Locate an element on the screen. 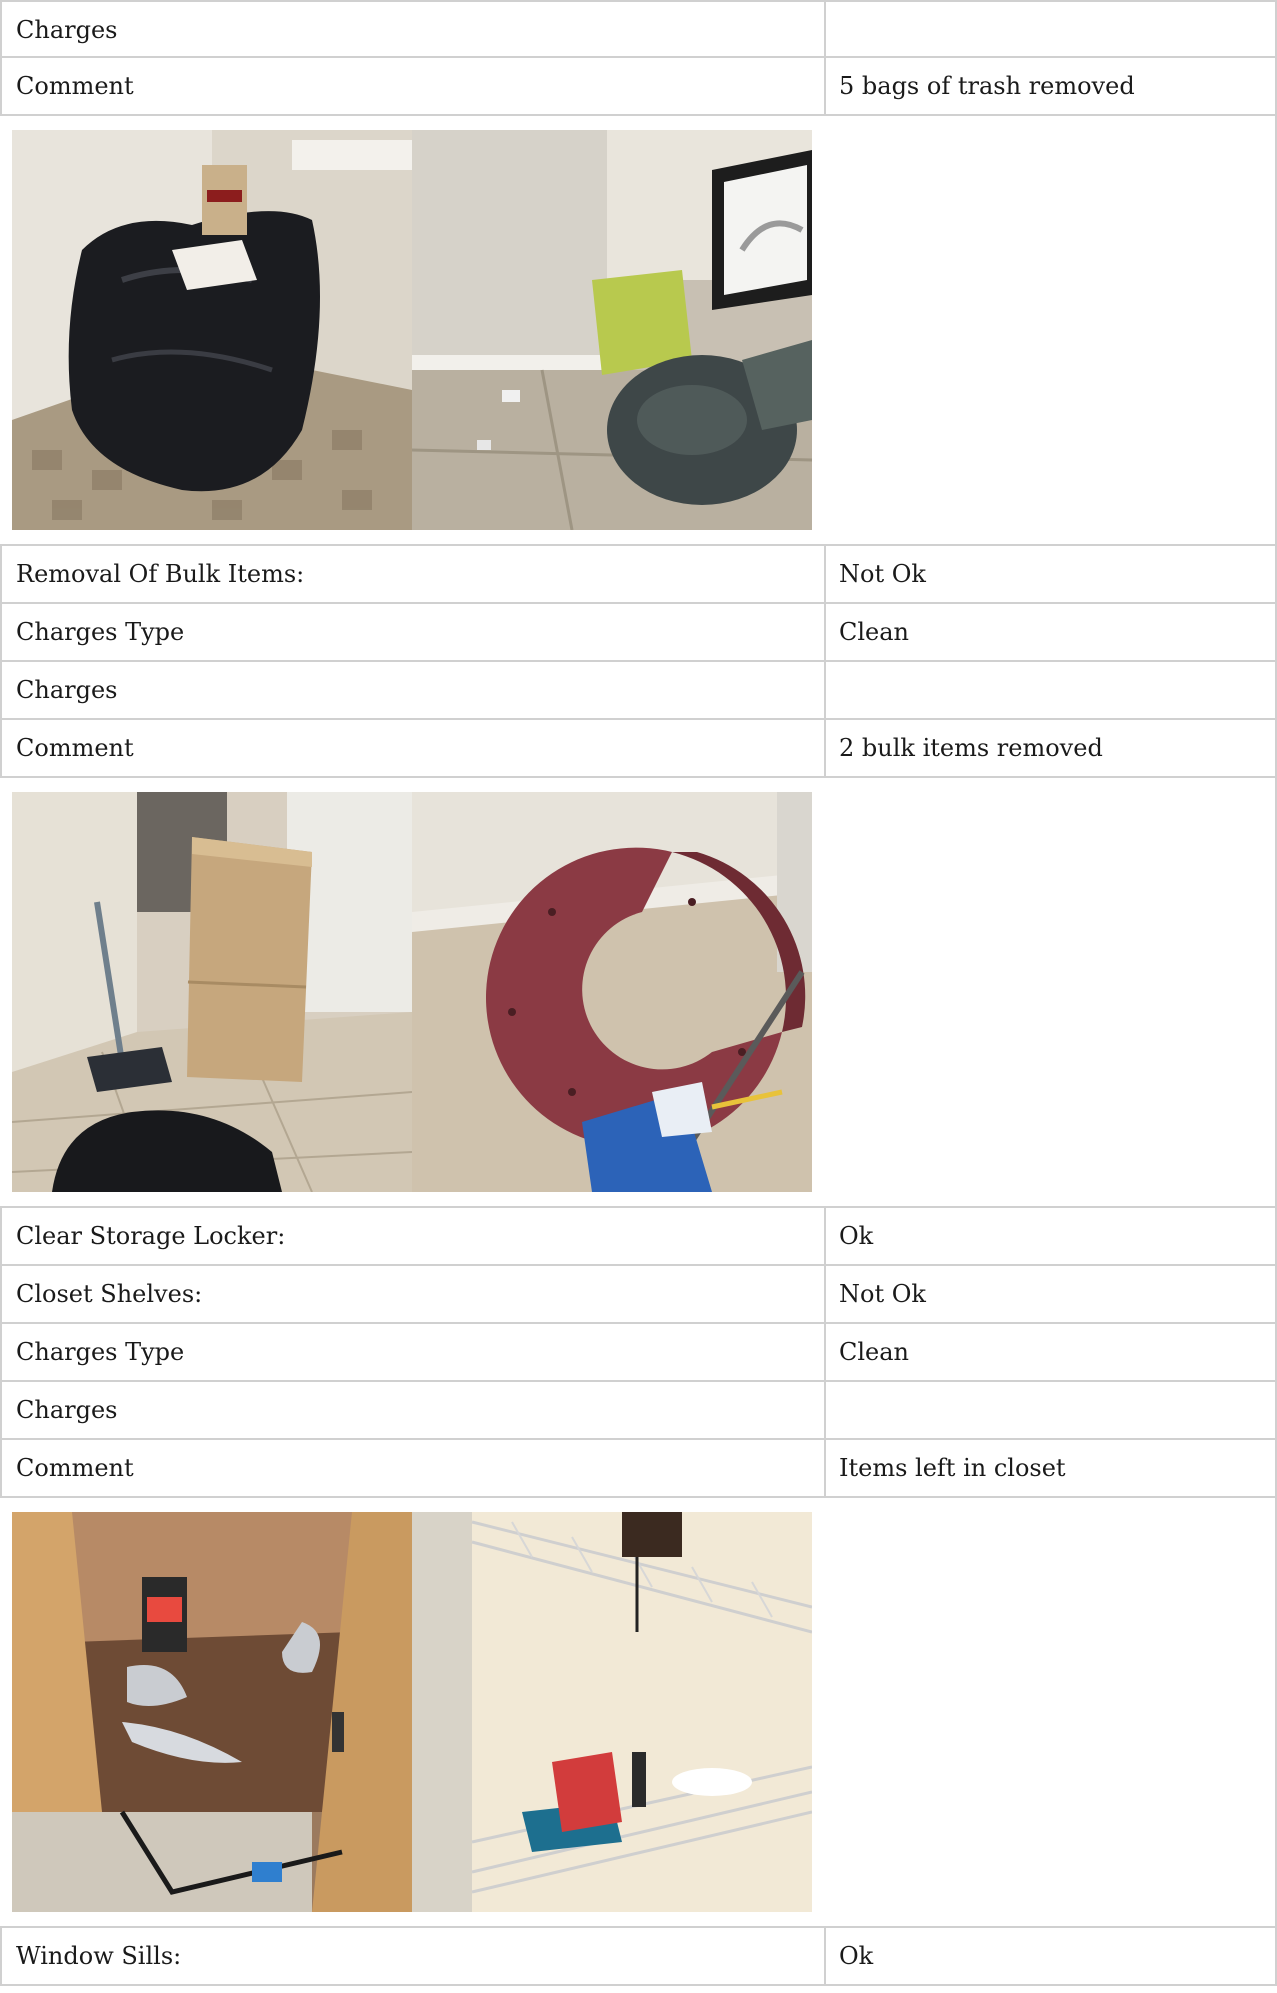 The image size is (1277, 1993). table-row-removal-of-bulk-items: Removal Of Bulk Items: Not Ok is located at coordinates (638, 575).